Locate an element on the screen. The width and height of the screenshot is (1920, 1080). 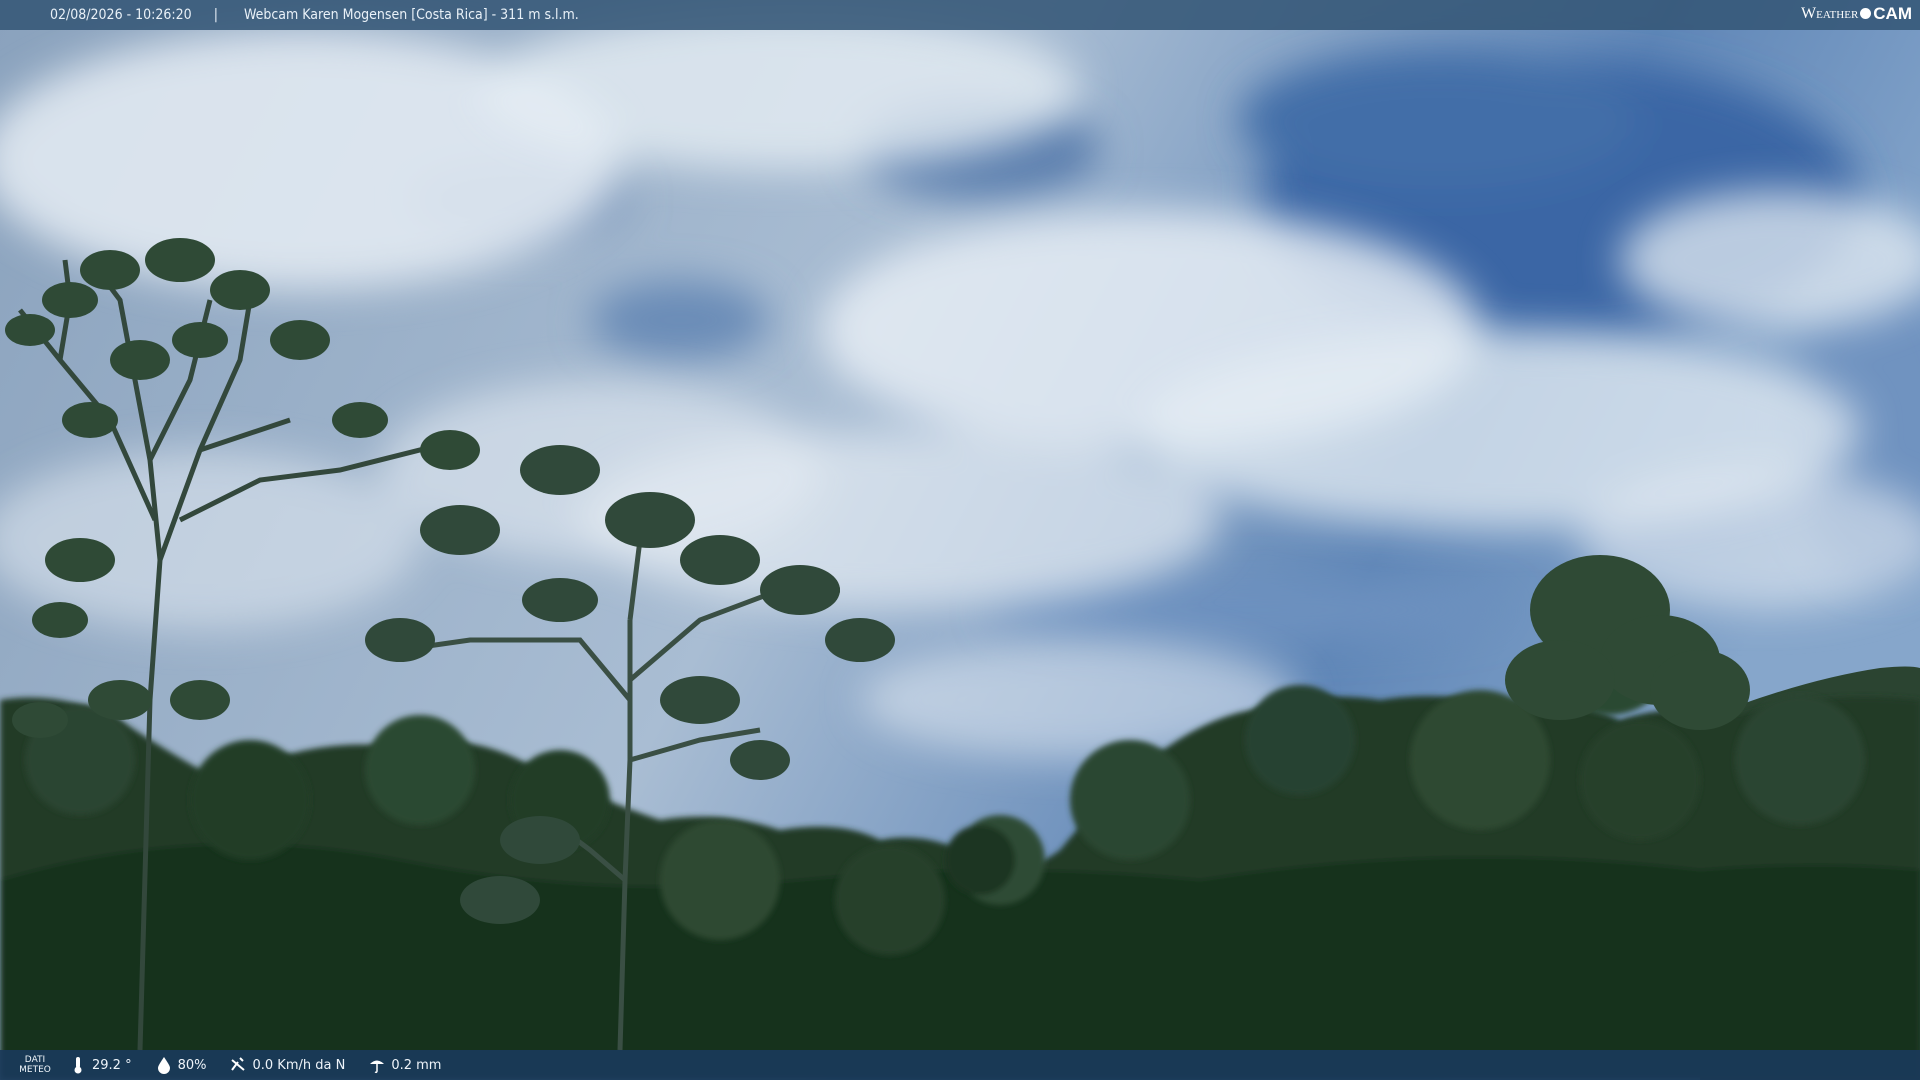
weathercam-logo: Weather CAM is located at coordinates (1856, 14).